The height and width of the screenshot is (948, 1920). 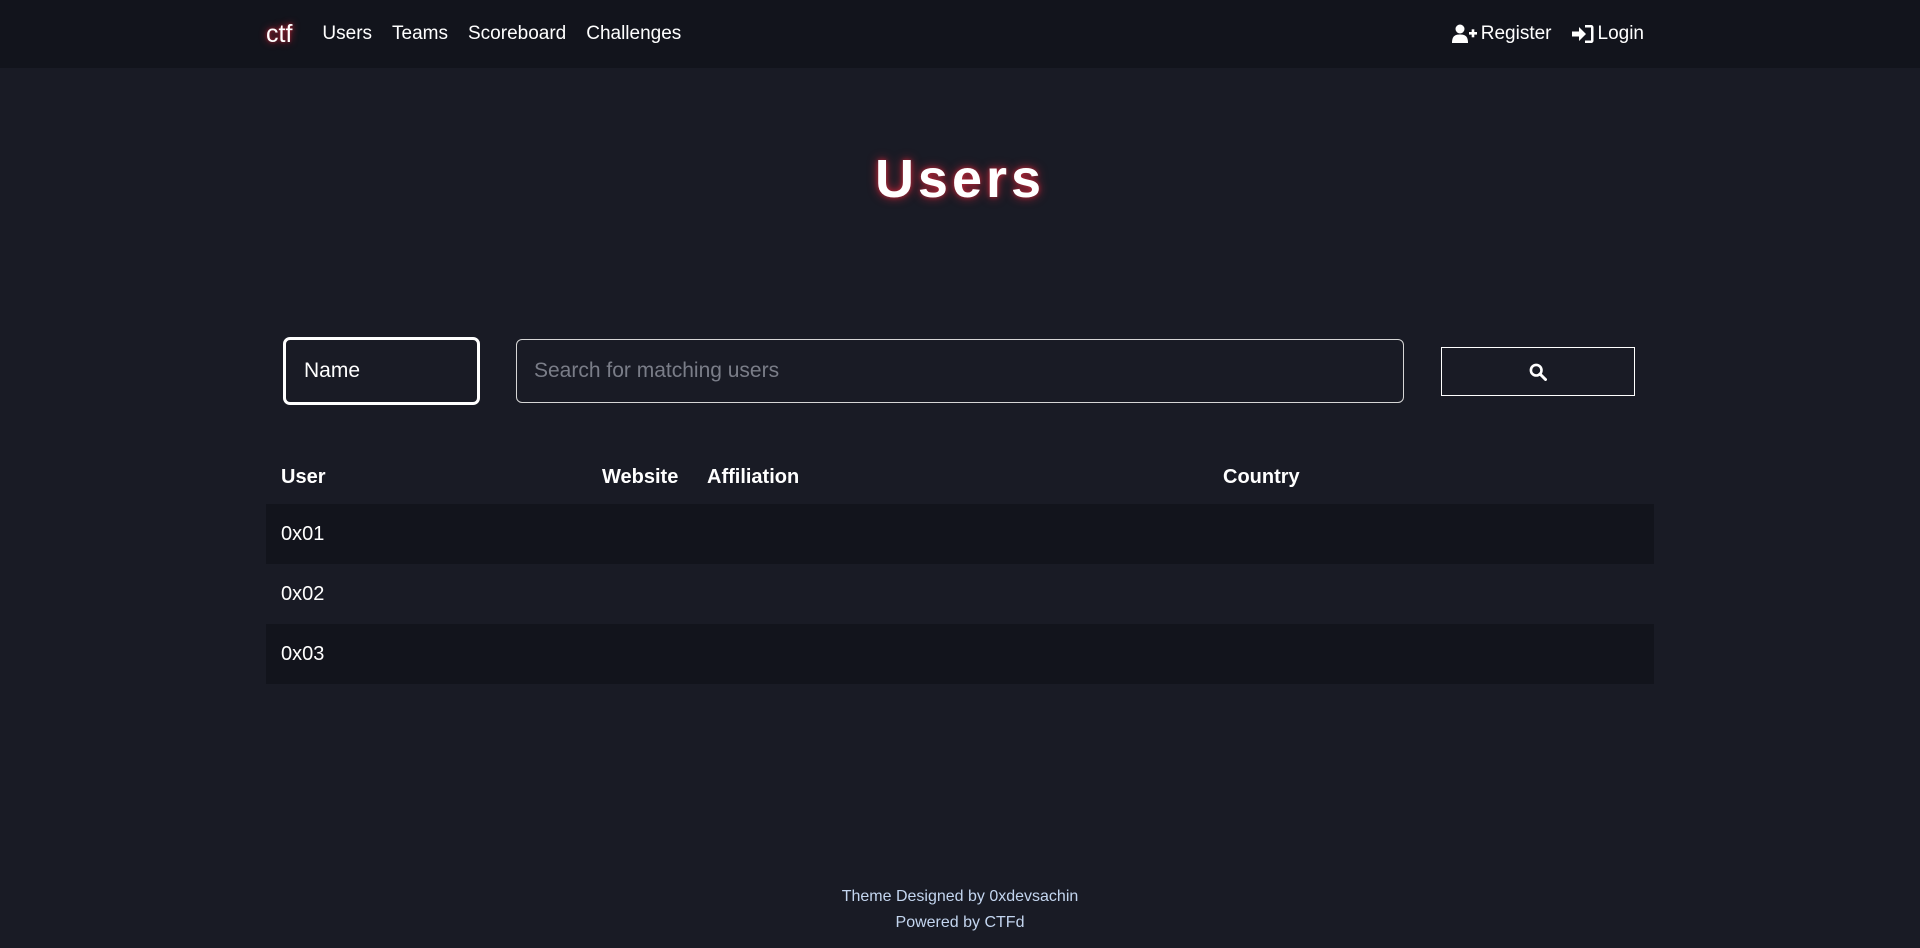 I want to click on login-label: Login, so click(x=1621, y=33).